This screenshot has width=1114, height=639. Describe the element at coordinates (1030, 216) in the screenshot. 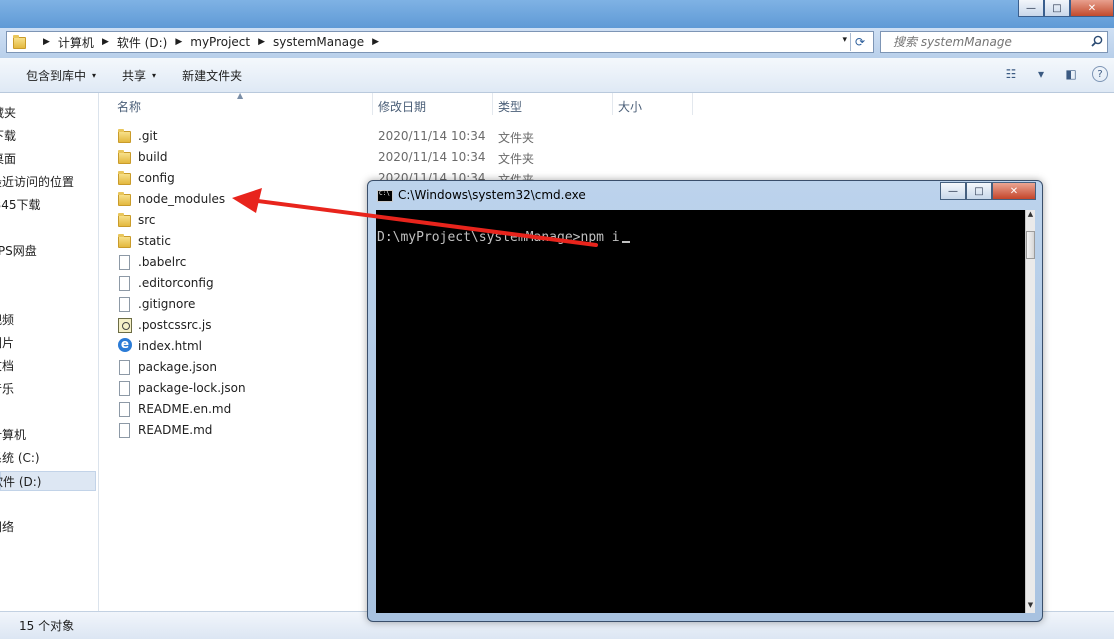

I see `scroll-up-arrow-icon: ▲` at that location.